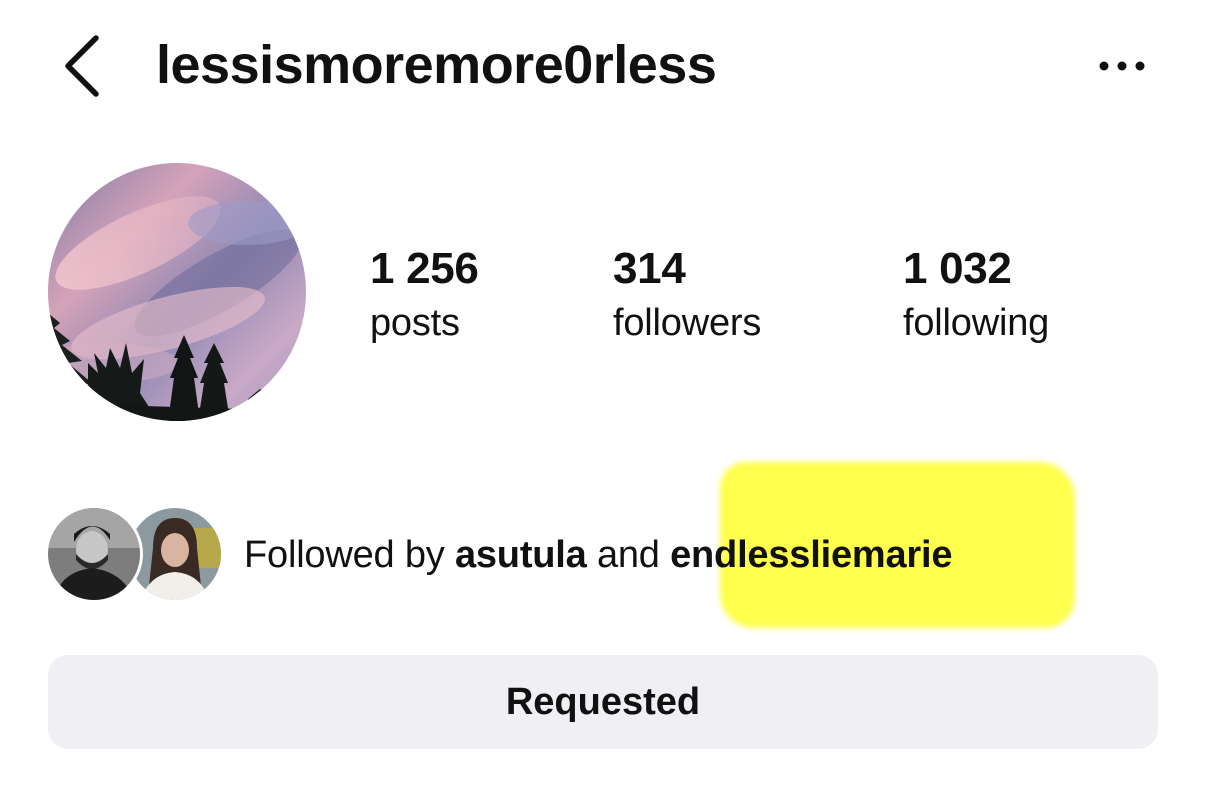  What do you see at coordinates (811, 555) in the screenshot?
I see `mutual-user-endlessliemarie: endlessliemarie` at bounding box center [811, 555].